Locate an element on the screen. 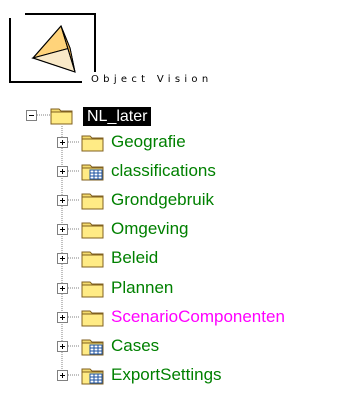  tree-node-grondgebruik: Grondgebruik is located at coordinates (162, 200).